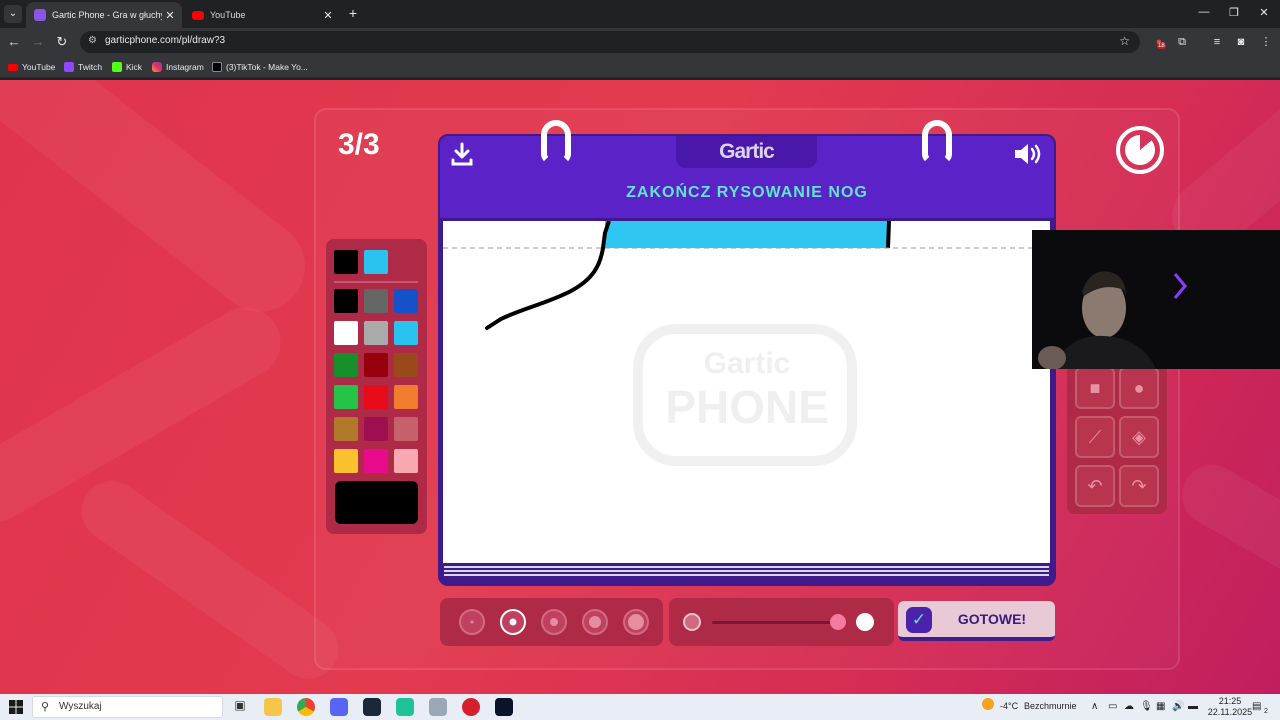 Image resolution: width=1280 pixels, height=720 pixels. Describe the element at coordinates (1178, 706) in the screenshot. I see `volume-icon: 🔊` at that location.